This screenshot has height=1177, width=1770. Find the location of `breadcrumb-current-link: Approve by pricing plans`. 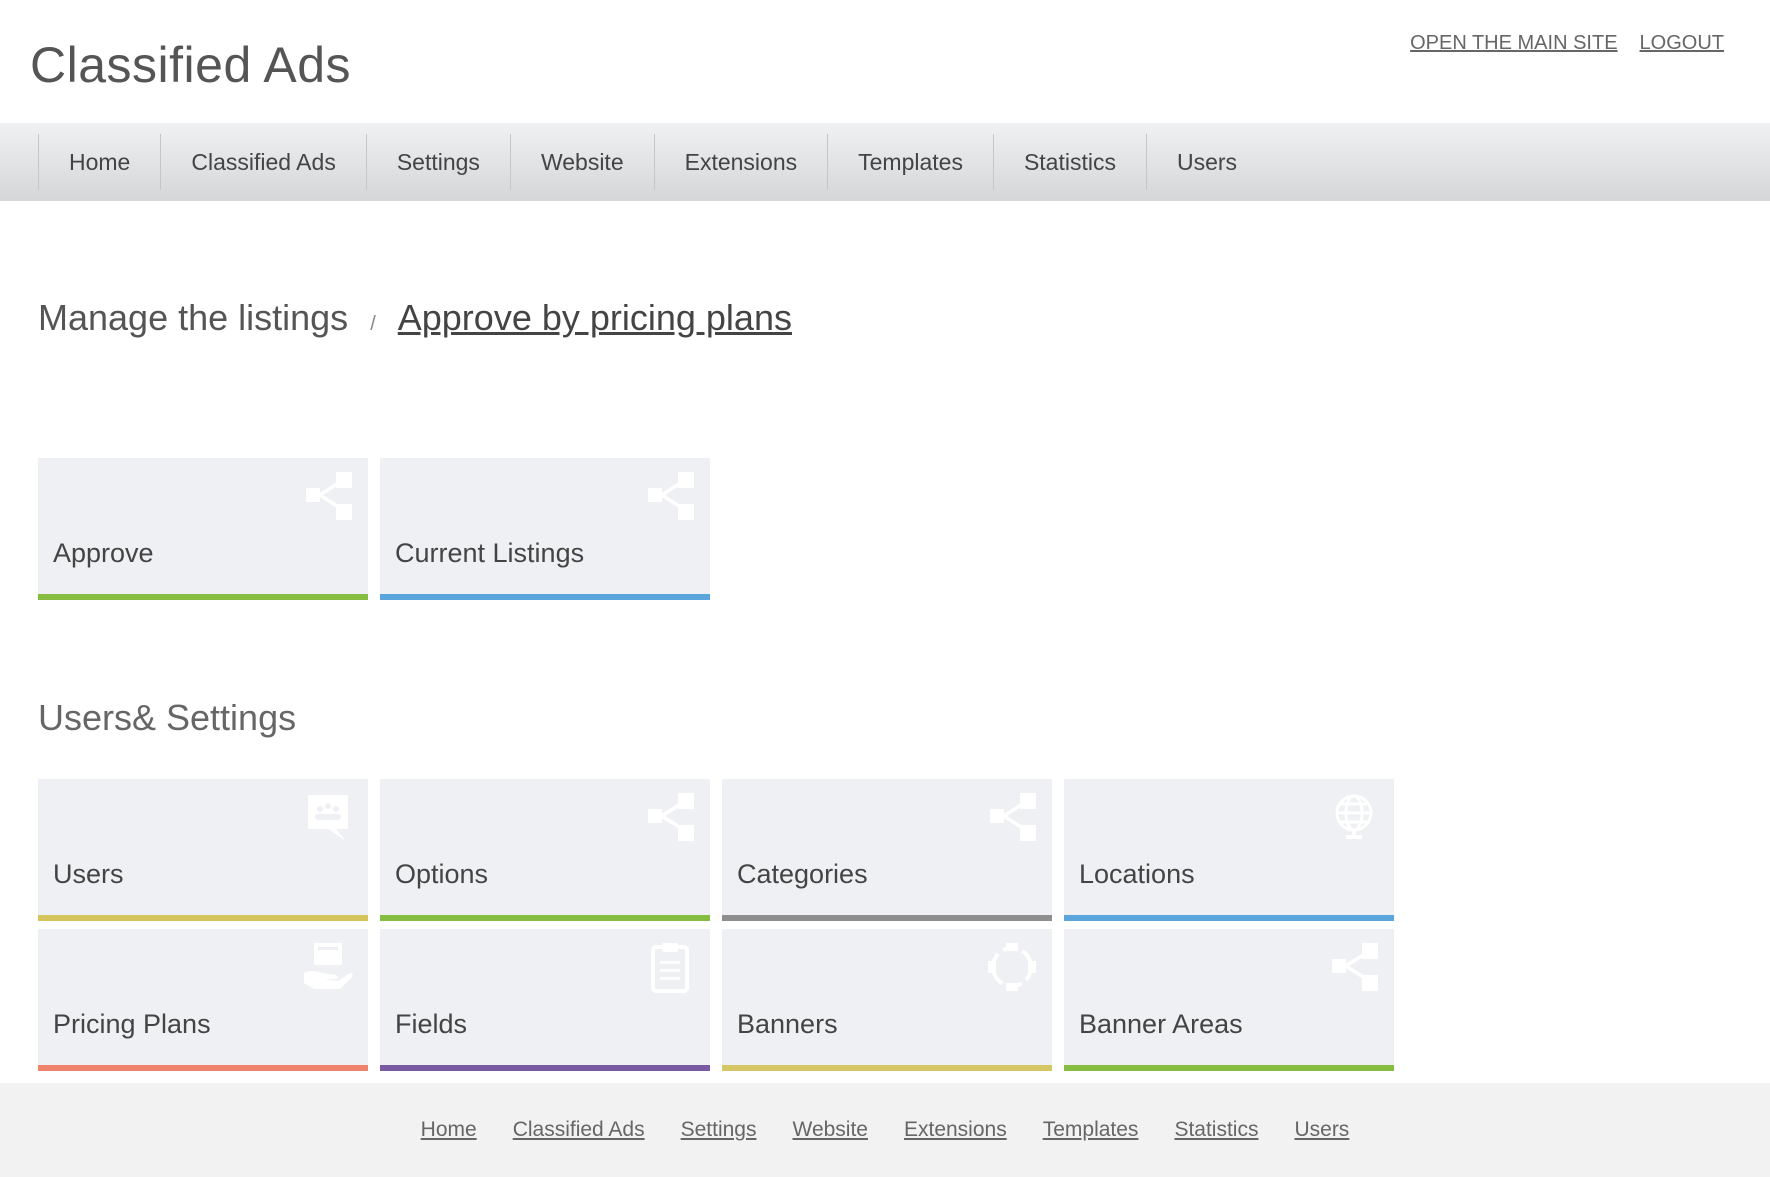

breadcrumb-current-link: Approve by pricing plans is located at coordinates (595, 318).